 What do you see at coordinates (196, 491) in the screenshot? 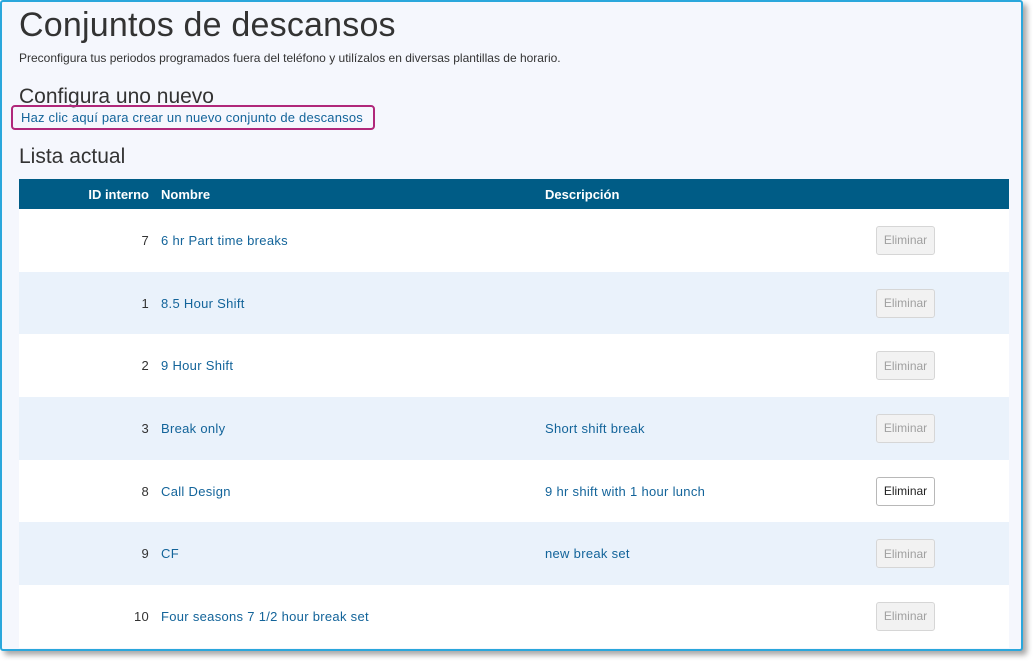
I see `row-name-link: Call Design` at bounding box center [196, 491].